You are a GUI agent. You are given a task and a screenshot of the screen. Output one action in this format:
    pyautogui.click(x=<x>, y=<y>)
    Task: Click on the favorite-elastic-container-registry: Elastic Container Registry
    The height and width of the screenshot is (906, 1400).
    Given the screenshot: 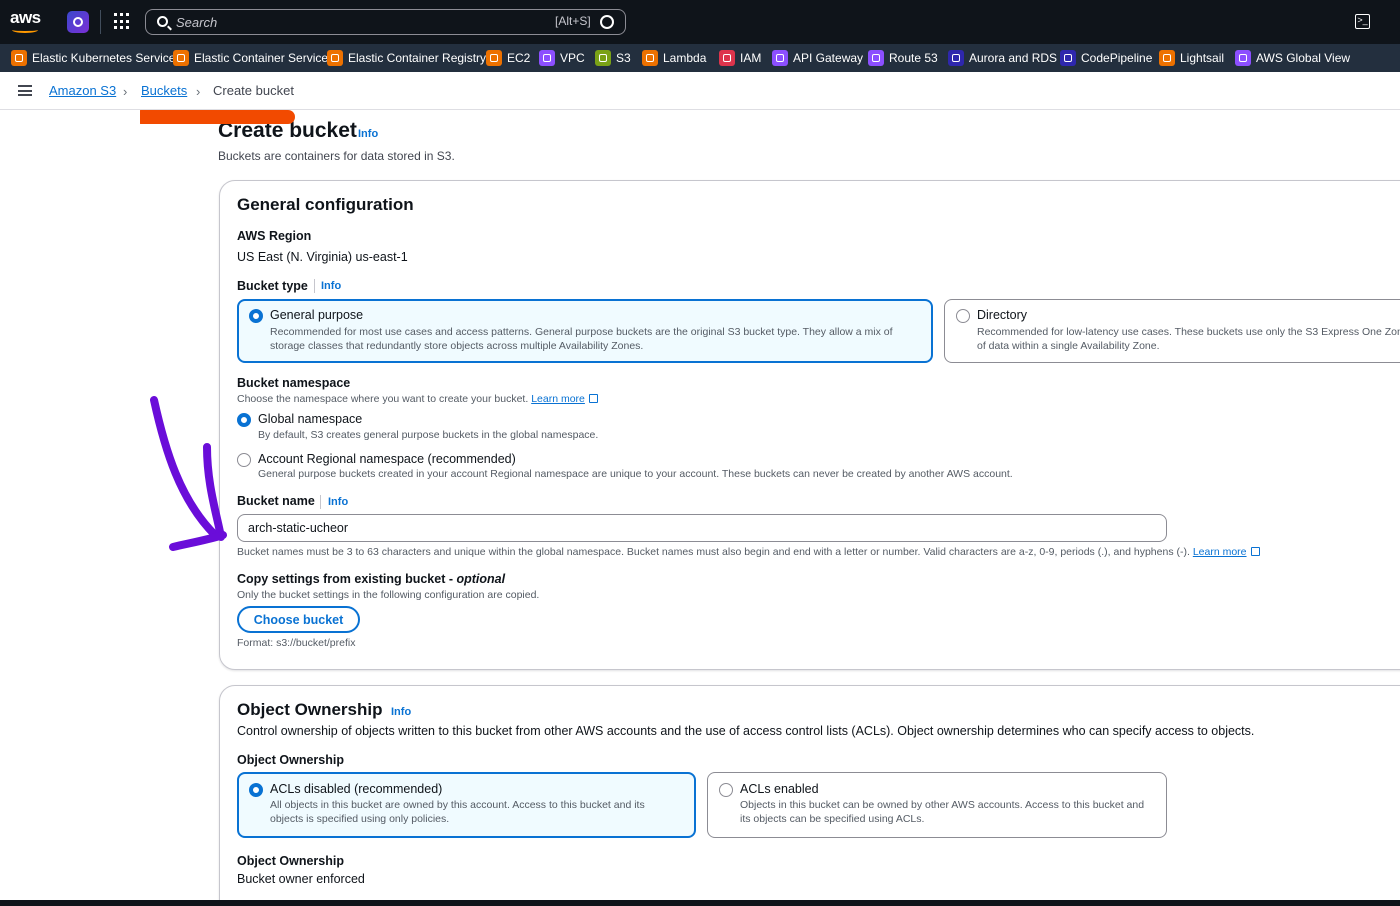 What is the action you would take?
    pyautogui.click(x=406, y=58)
    